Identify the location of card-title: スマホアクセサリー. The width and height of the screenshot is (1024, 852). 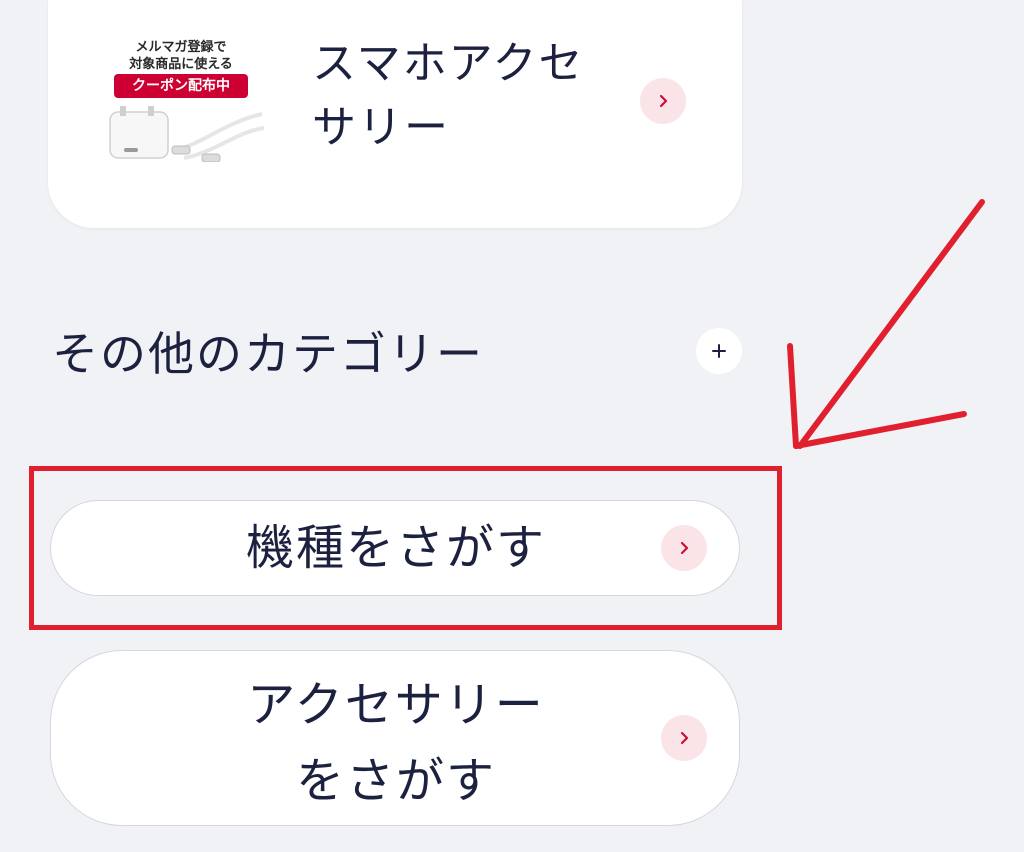
(448, 95).